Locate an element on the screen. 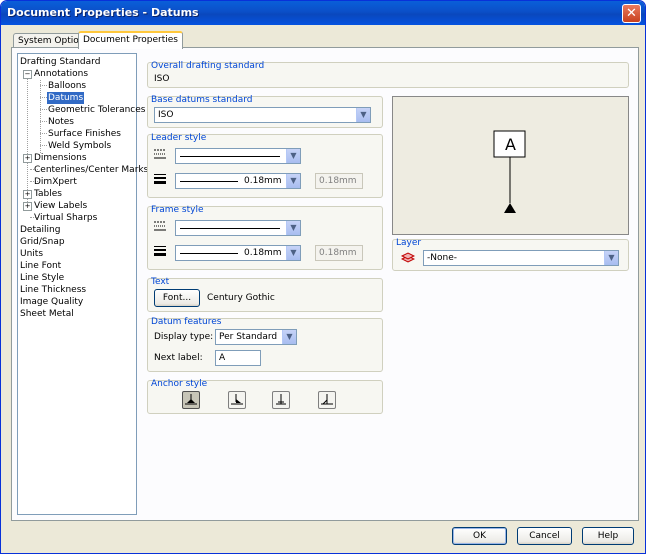 This screenshot has width=646, height=554. anchor-open-icon is located at coordinates (327, 399).